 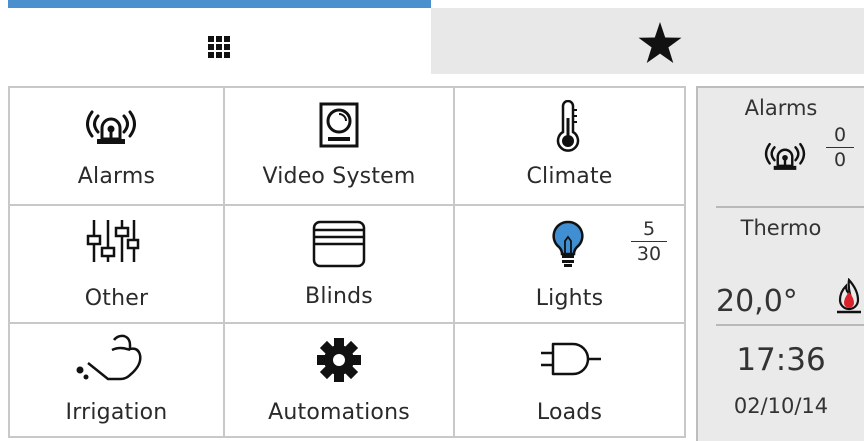 I want to click on tile-other-label: Other, so click(x=116, y=298).